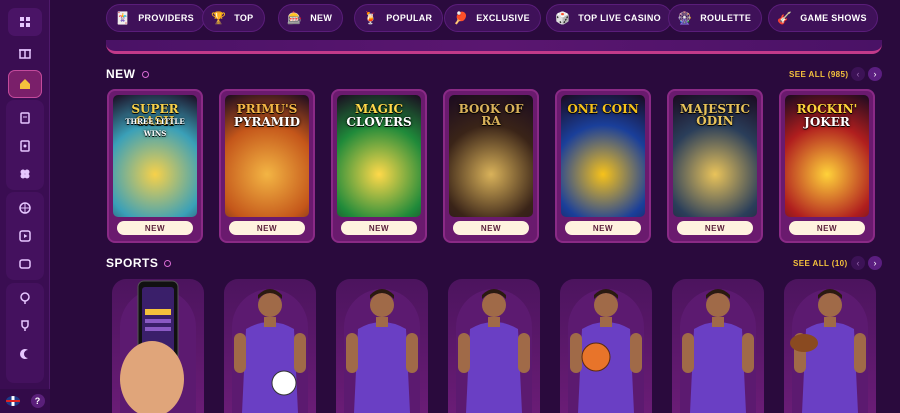  I want to click on cards-icon, so click(25, 146).